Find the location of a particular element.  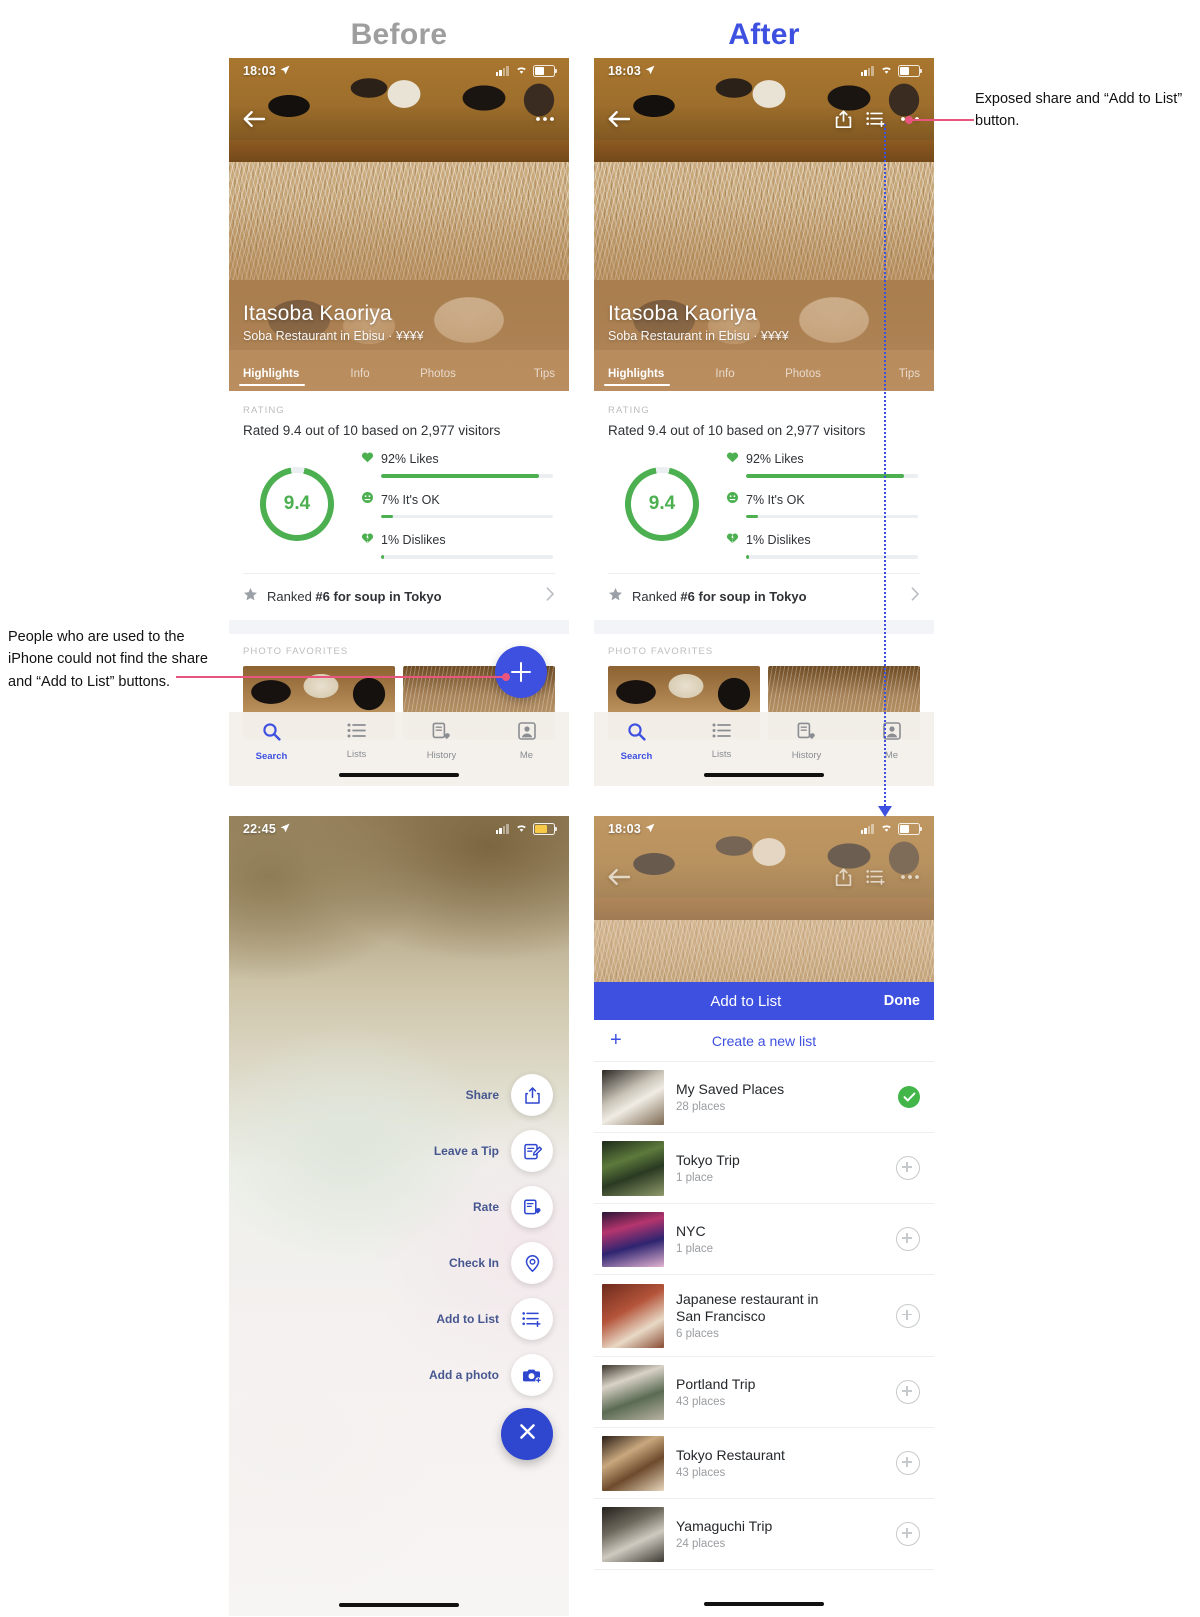

lists-icon is located at coordinates (356, 733).